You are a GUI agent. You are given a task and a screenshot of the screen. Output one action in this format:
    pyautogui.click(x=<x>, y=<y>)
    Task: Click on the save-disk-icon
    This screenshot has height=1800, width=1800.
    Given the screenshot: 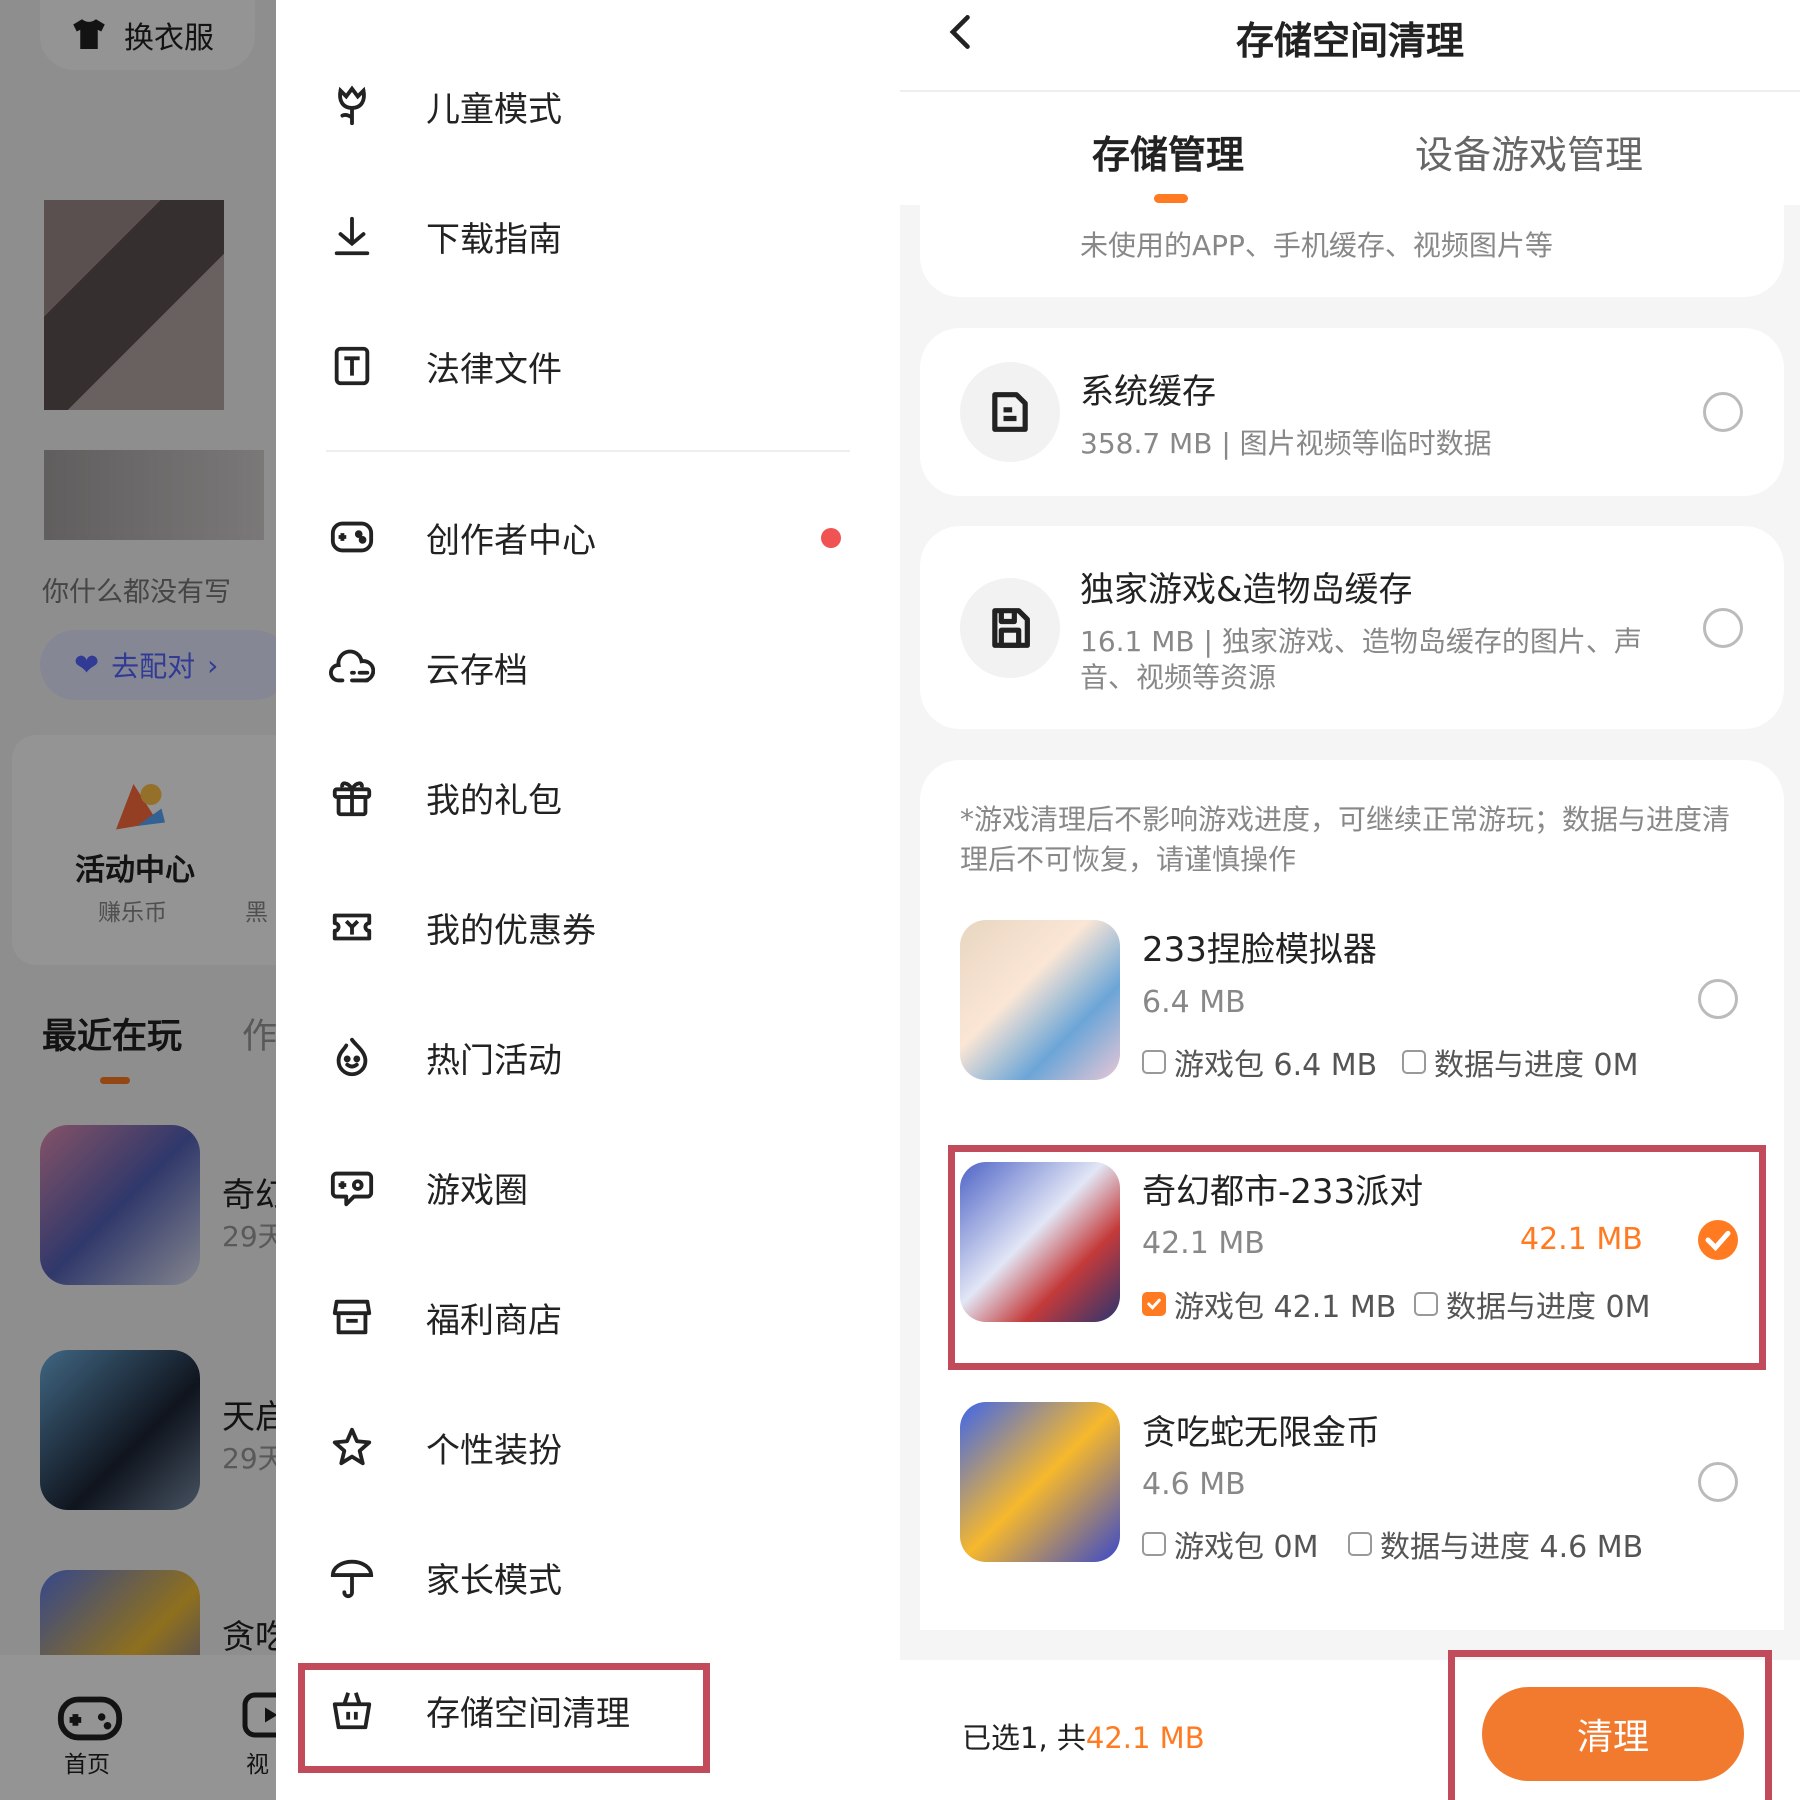 What is the action you would take?
    pyautogui.click(x=1011, y=628)
    